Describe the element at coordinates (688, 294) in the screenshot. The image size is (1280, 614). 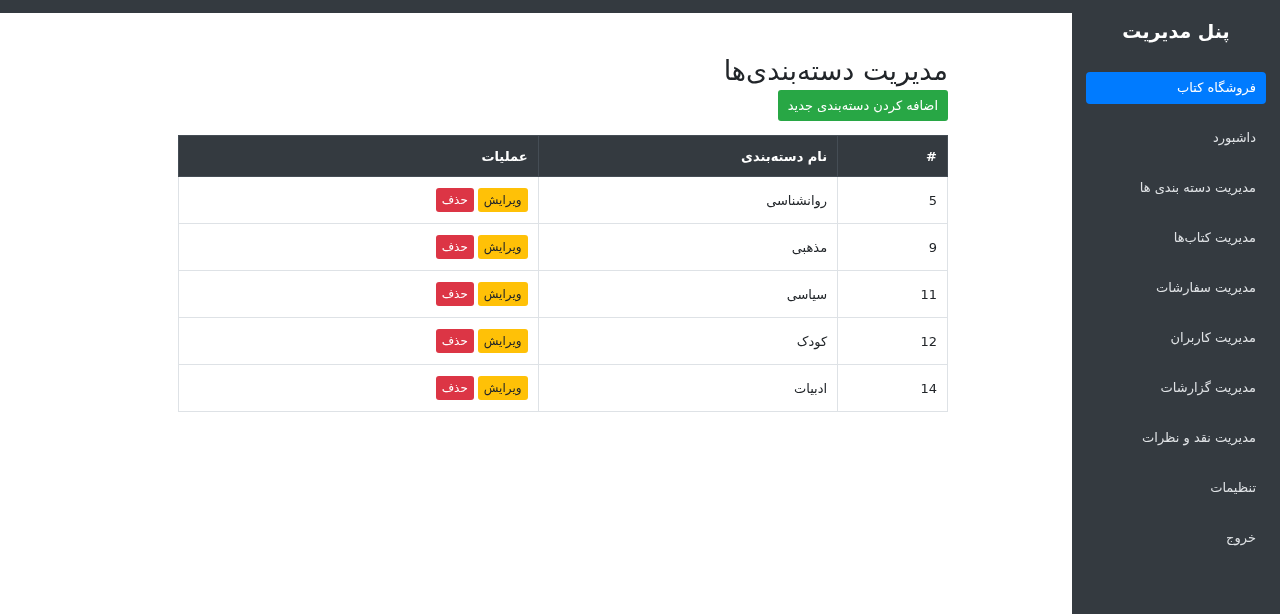
I see `table-cell: سیاسی` at that location.